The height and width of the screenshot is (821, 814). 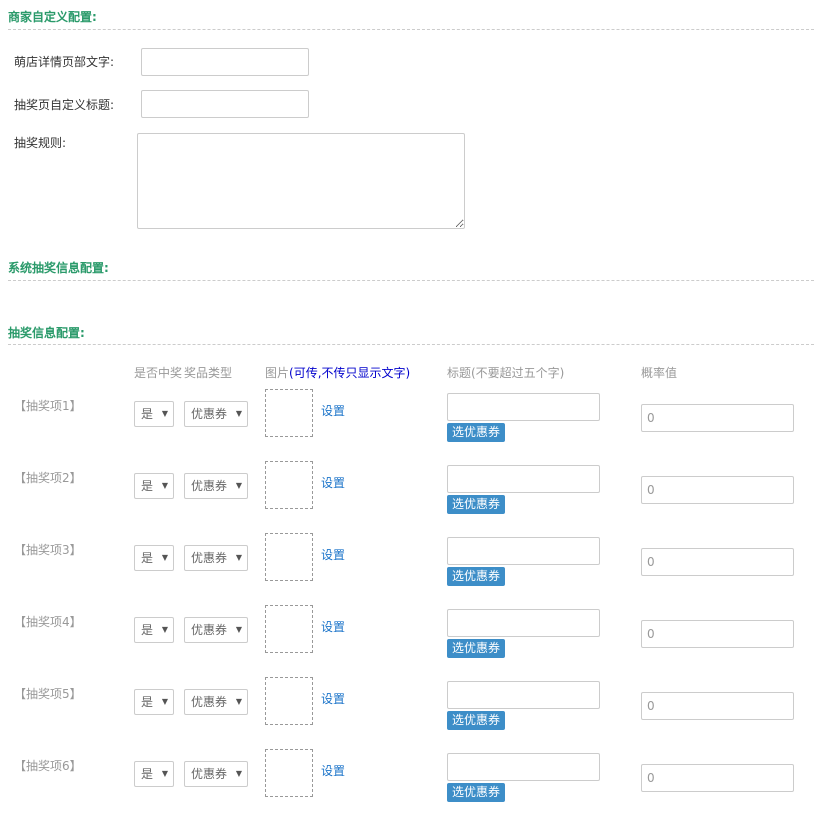 I want to click on header-image-note: (可传,不传只显示文字), so click(x=350, y=373).